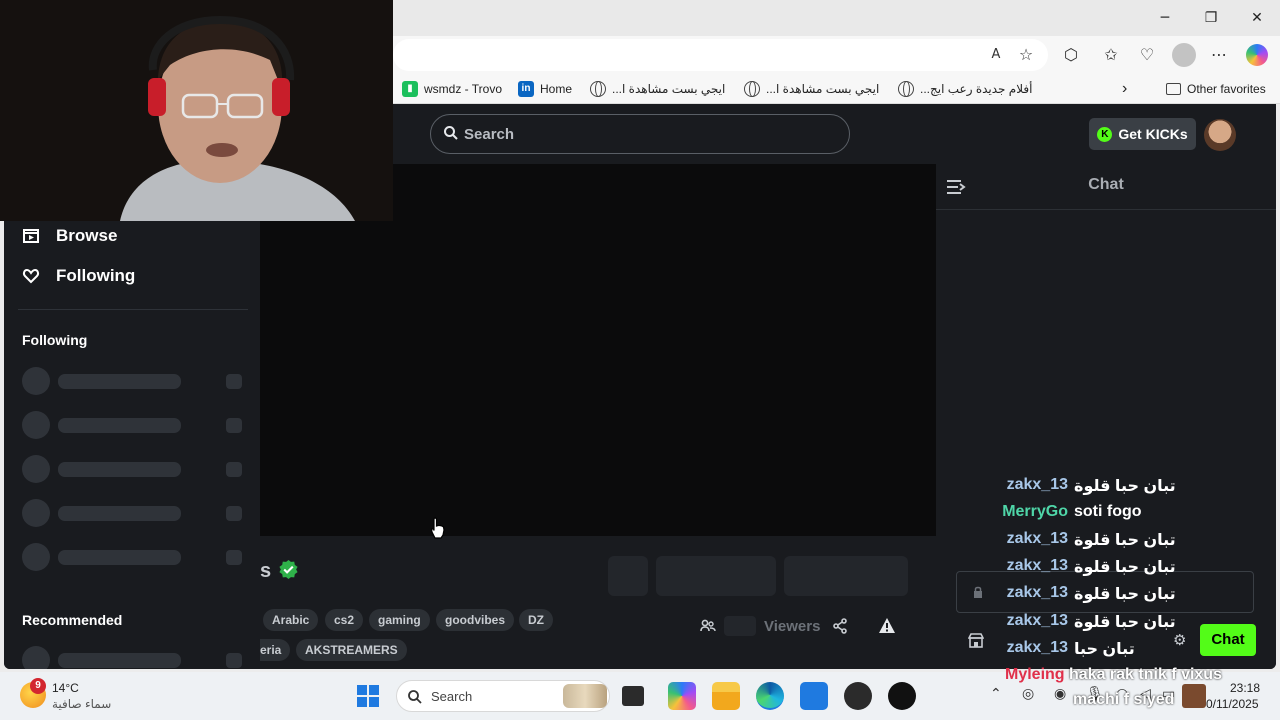 The height and width of the screenshot is (720, 1280). I want to click on obs-studio-icon, so click(858, 696).